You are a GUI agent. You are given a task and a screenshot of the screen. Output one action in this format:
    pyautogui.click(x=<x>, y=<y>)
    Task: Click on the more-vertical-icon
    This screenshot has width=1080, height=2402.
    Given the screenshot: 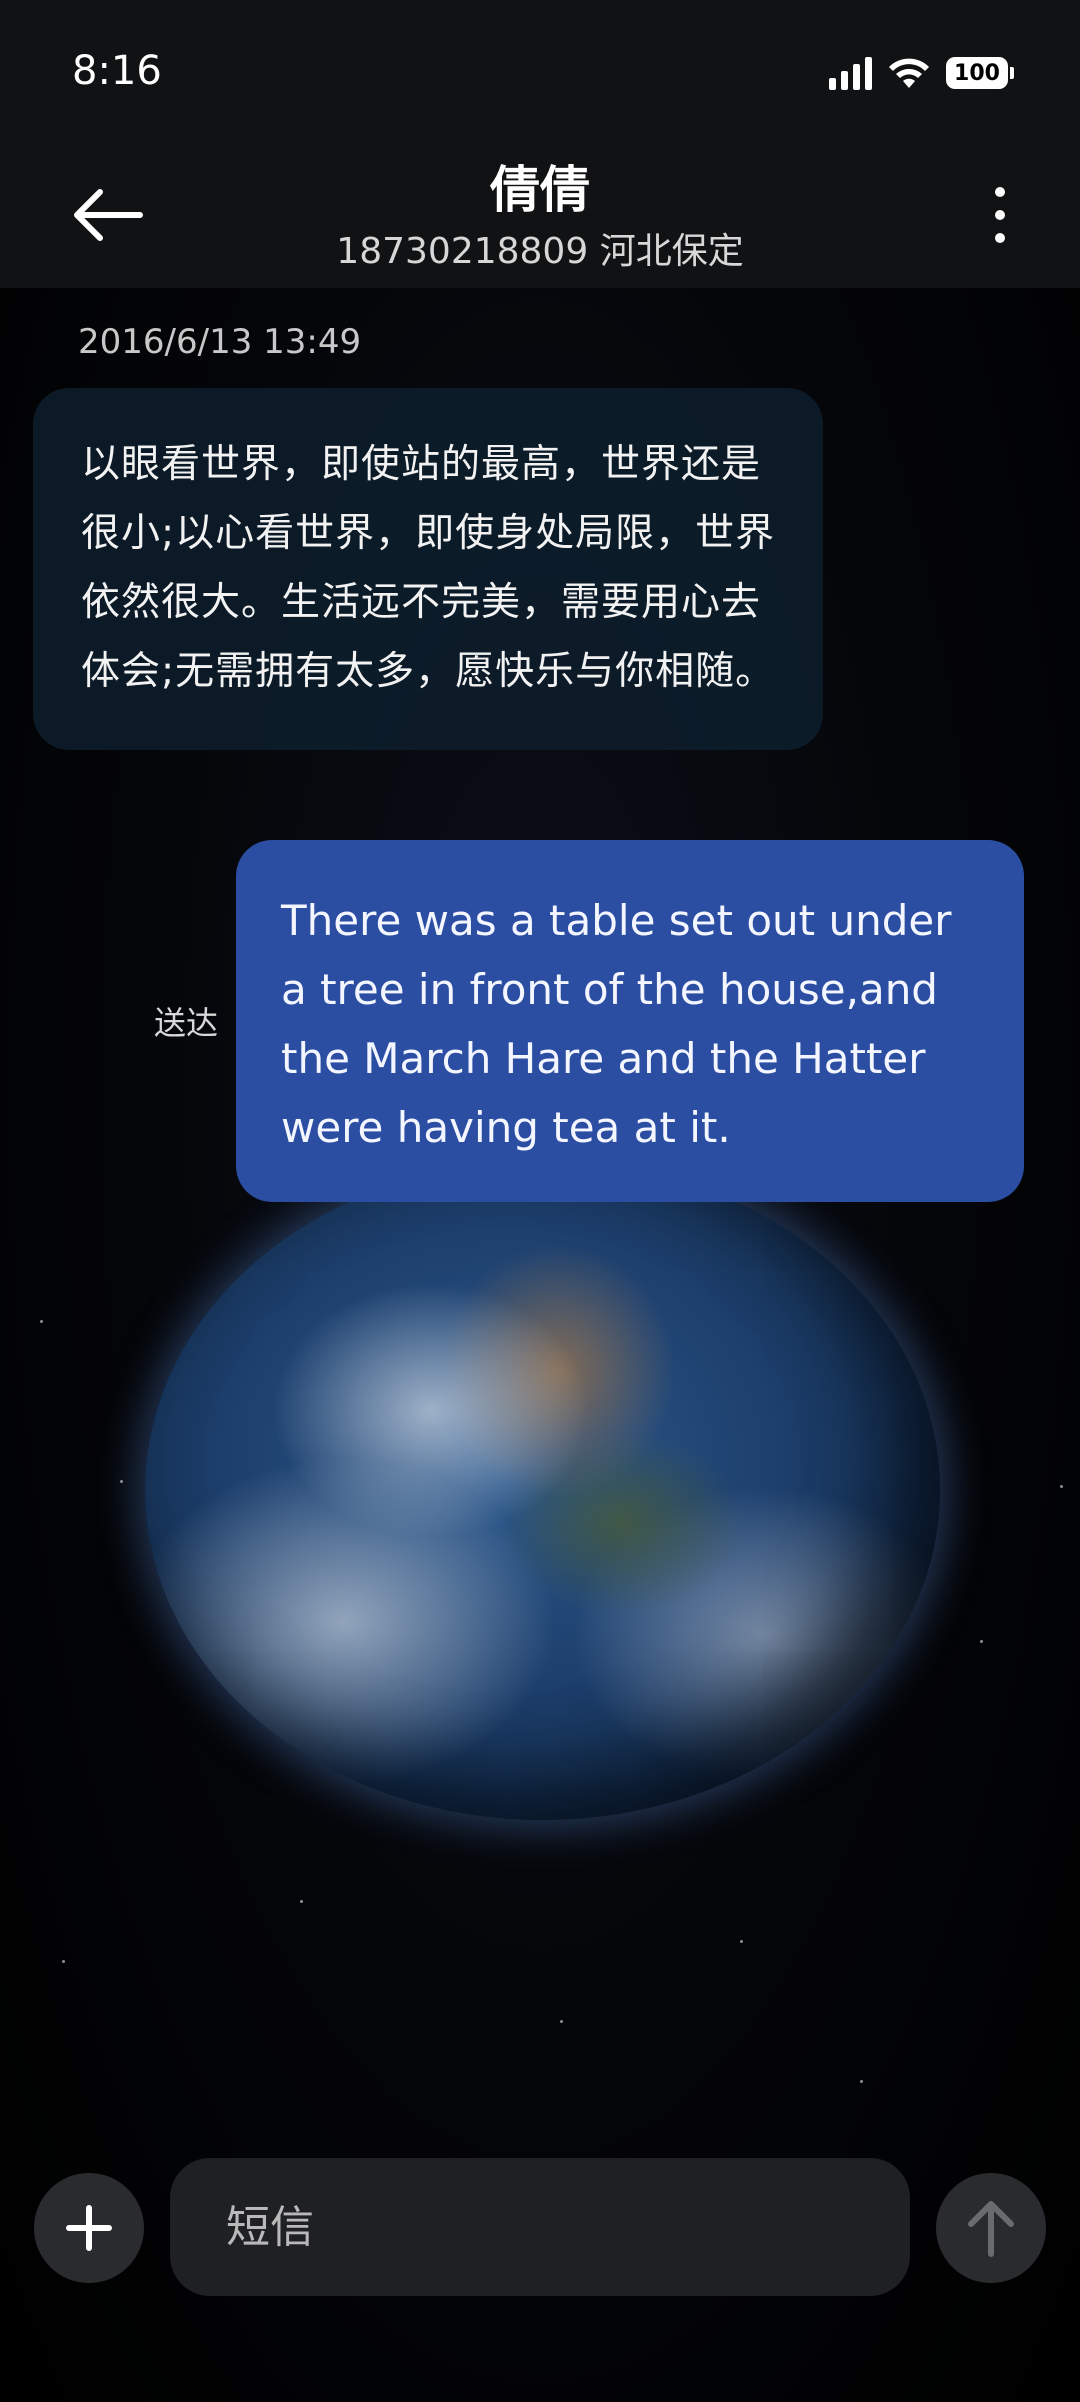 What is the action you would take?
    pyautogui.click(x=1000, y=215)
    